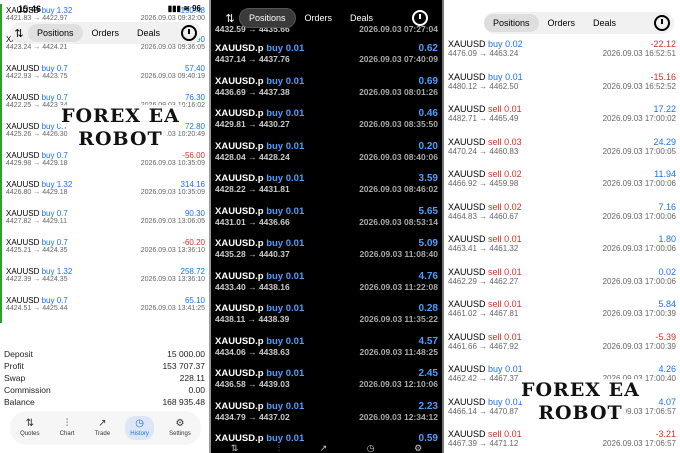 The image size is (680, 453). What do you see at coordinates (279, 448) in the screenshot?
I see `chart-icon: ⫶` at bounding box center [279, 448].